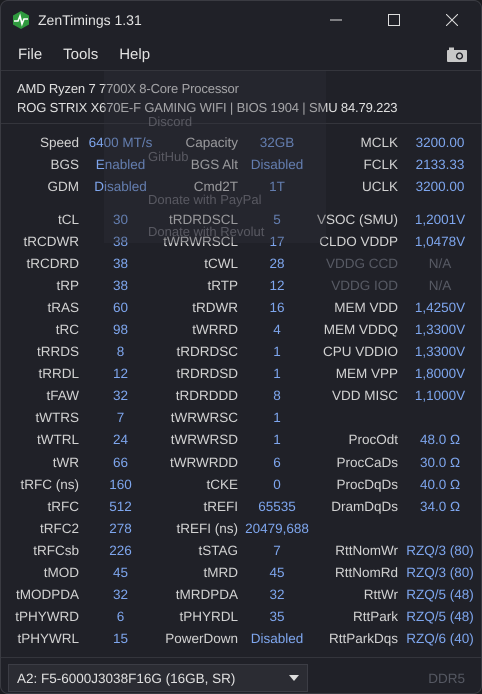 This screenshot has width=482, height=694. What do you see at coordinates (58, 440) in the screenshot?
I see `field-label: tWTRL` at bounding box center [58, 440].